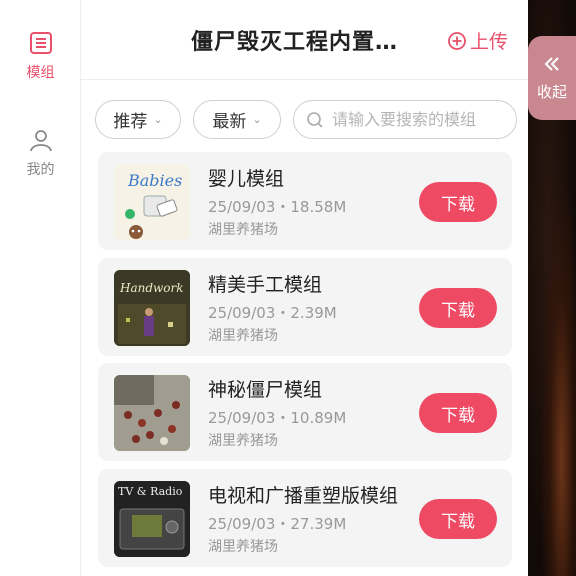 The width and height of the screenshot is (576, 576). Describe the element at coordinates (265, 285) in the screenshot. I see `mod-title: 精美手工模组` at that location.